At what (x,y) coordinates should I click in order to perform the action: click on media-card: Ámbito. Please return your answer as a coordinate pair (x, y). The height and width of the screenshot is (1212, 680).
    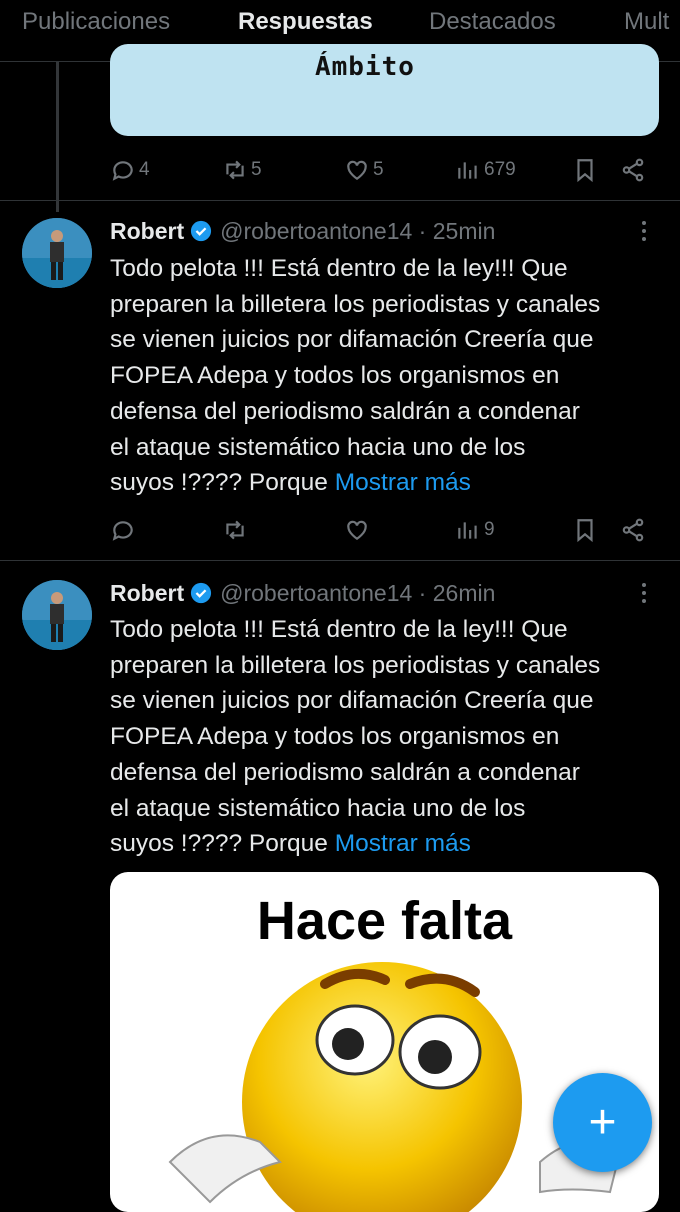
    Looking at the image, I should click on (384, 90).